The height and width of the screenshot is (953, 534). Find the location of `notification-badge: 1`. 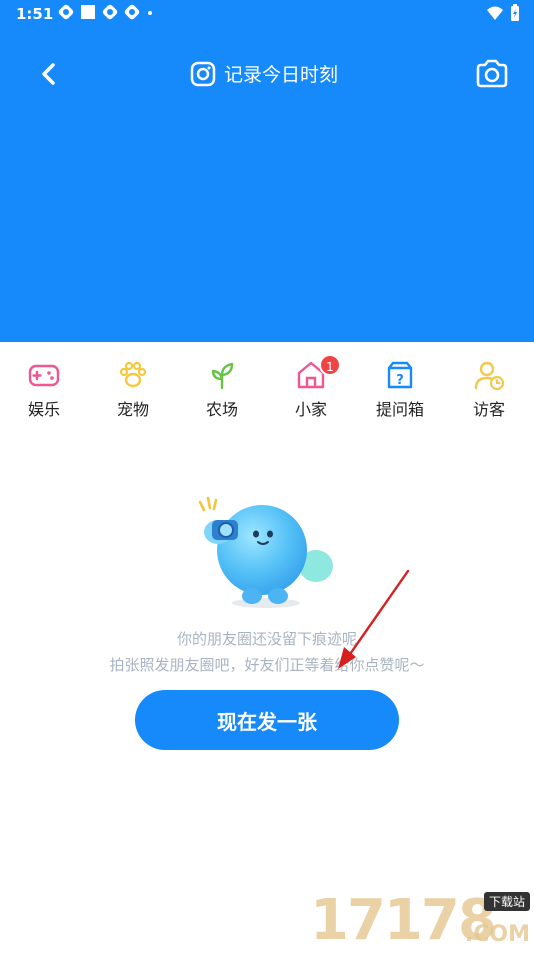

notification-badge: 1 is located at coordinates (330, 365).